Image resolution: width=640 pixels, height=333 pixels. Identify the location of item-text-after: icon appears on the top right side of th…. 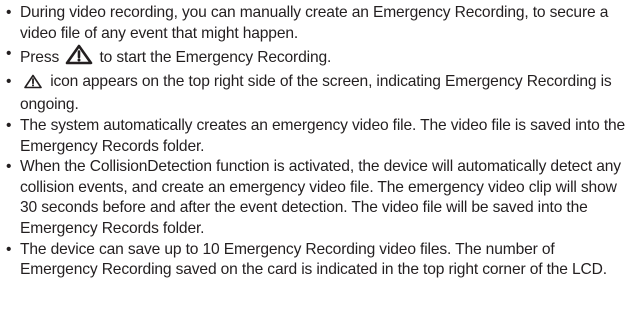
(316, 93).